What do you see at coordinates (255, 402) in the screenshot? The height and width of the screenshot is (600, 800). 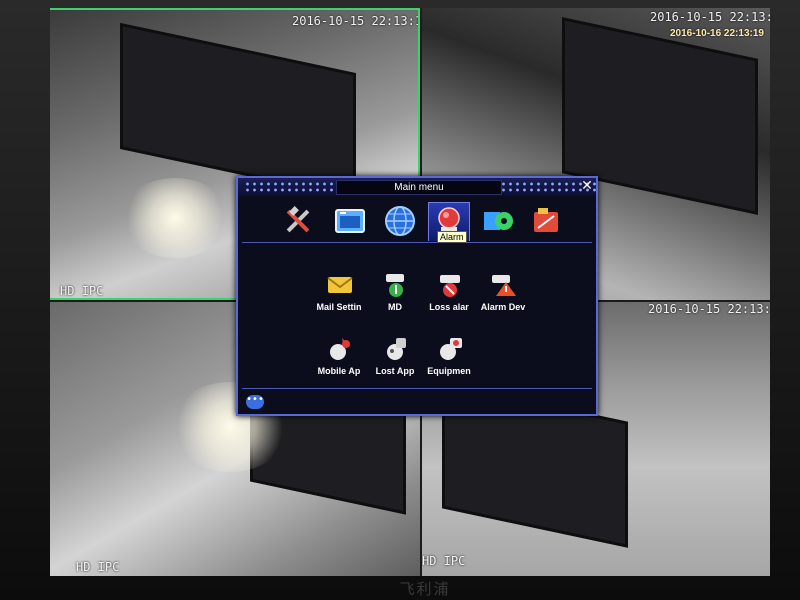 I see `more-options-button: •••` at bounding box center [255, 402].